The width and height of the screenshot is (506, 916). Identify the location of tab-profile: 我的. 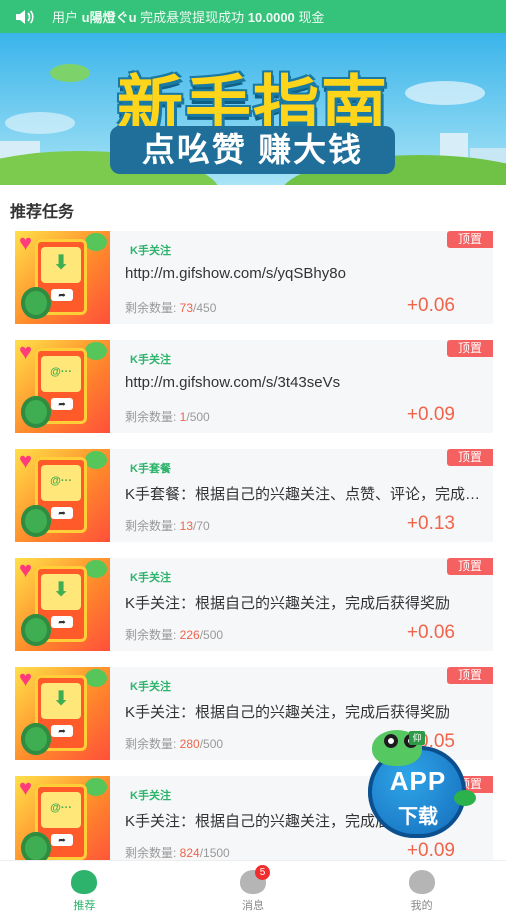
(421, 888).